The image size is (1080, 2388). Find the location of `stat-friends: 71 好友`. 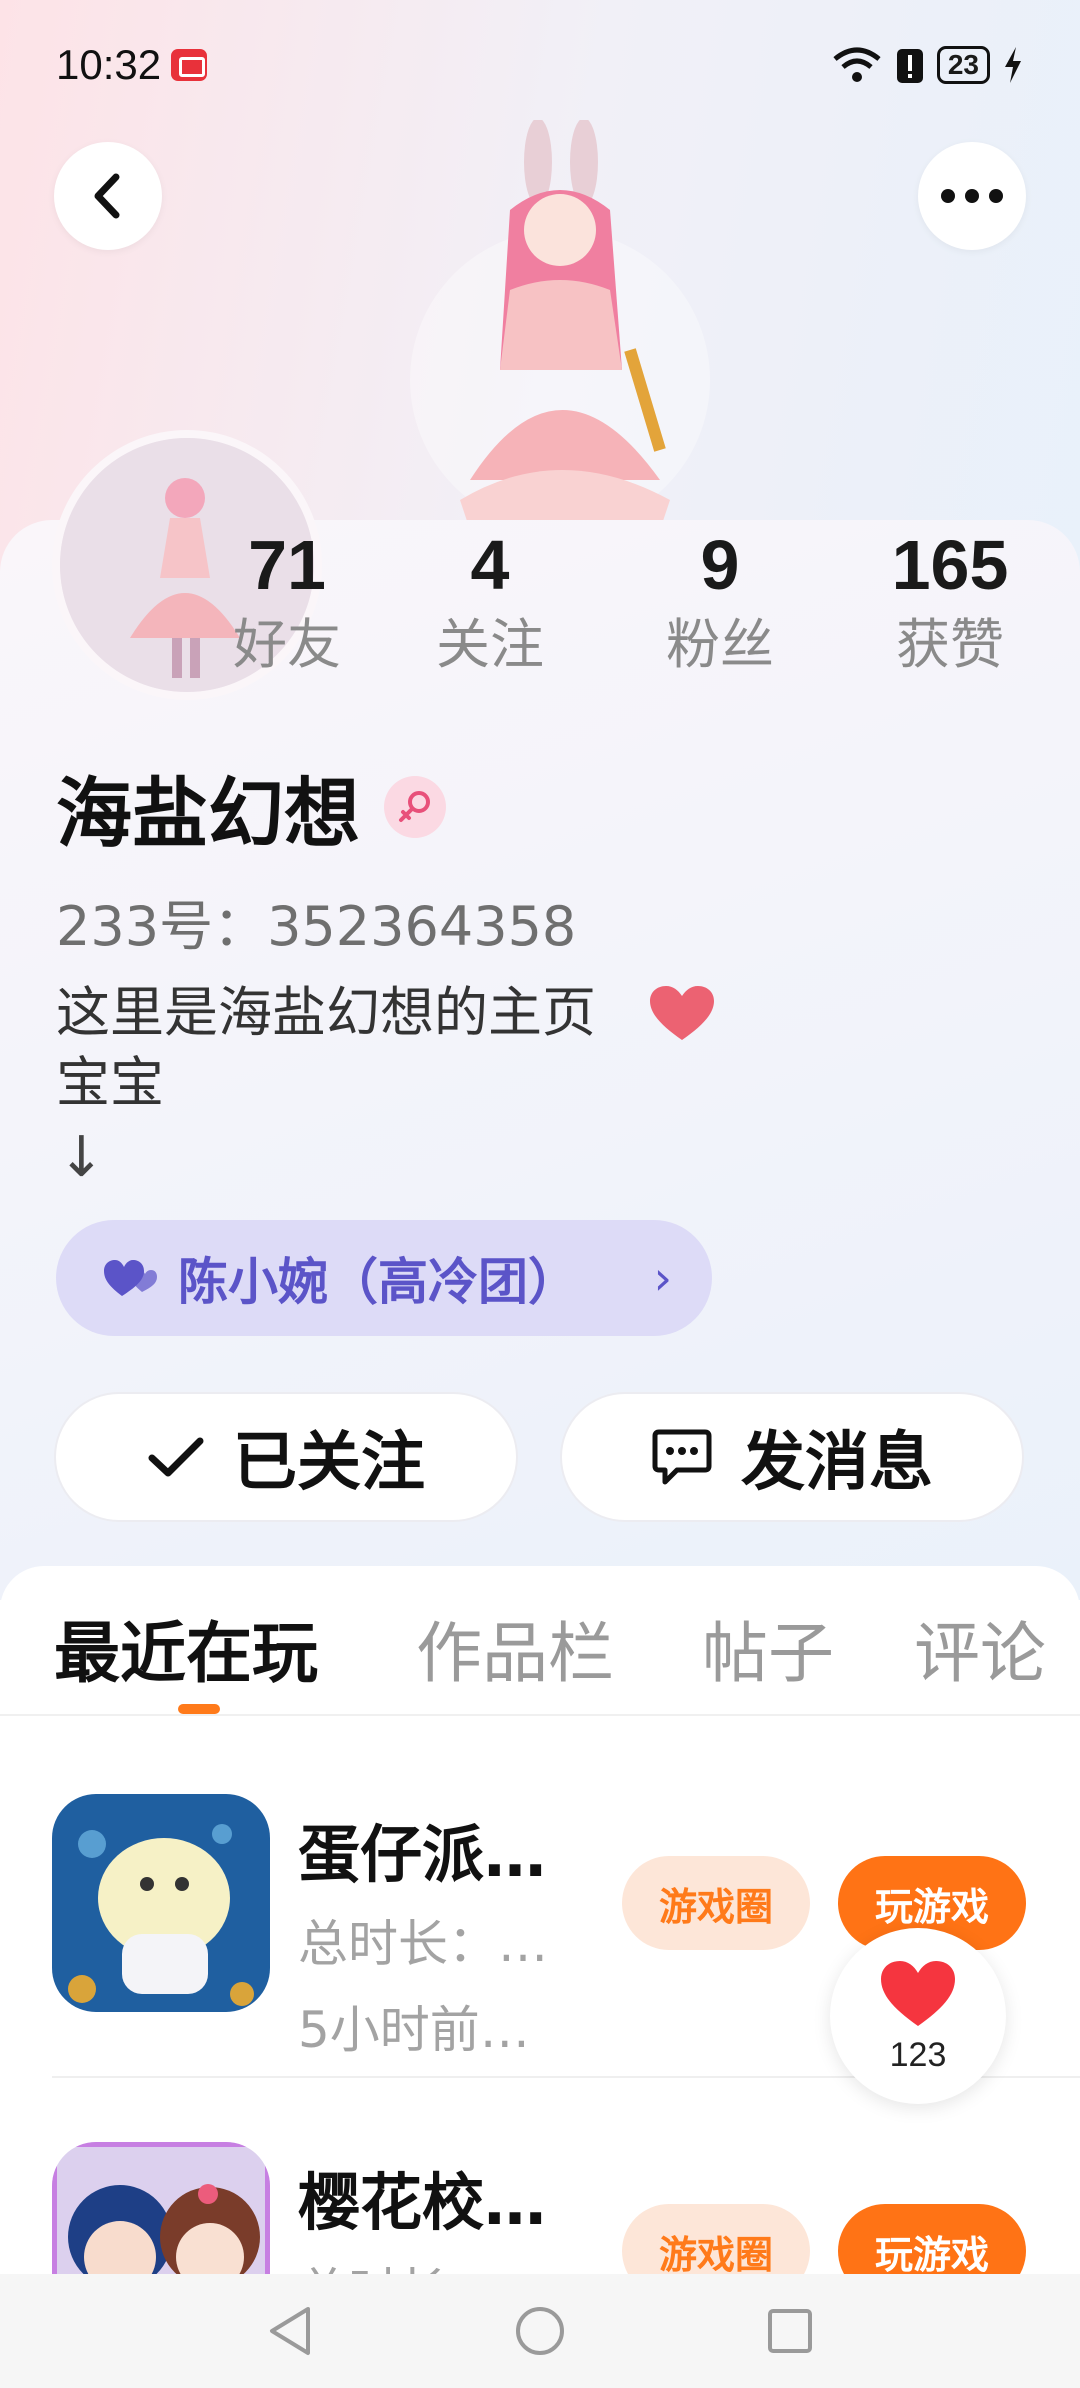

stat-friends: 71 好友 is located at coordinates (287, 600).